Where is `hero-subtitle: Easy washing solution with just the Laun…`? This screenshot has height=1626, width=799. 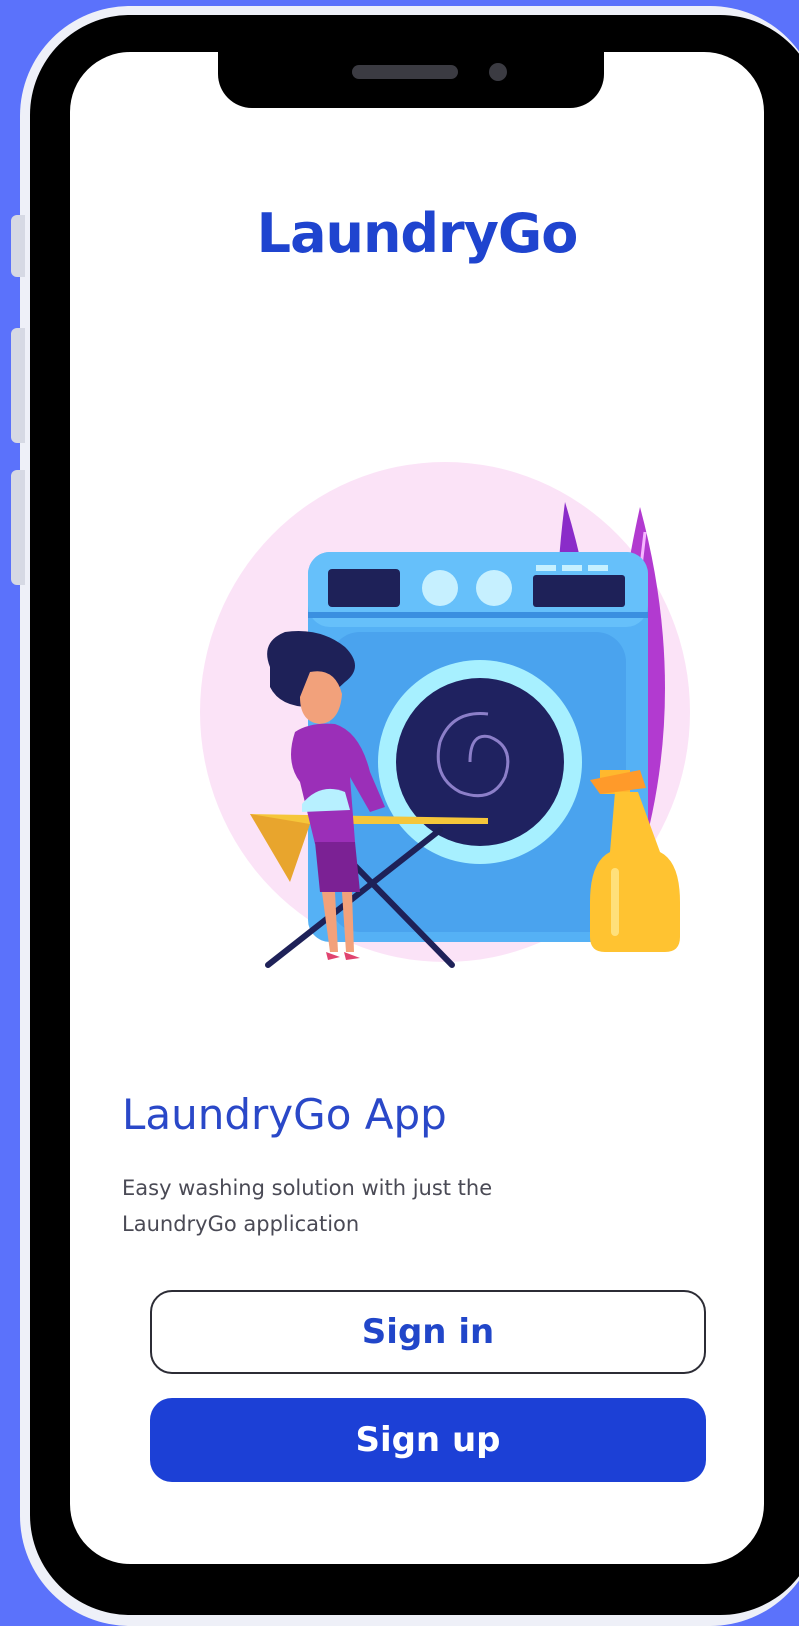 hero-subtitle: Easy washing solution with just the Laun… is located at coordinates (307, 1206).